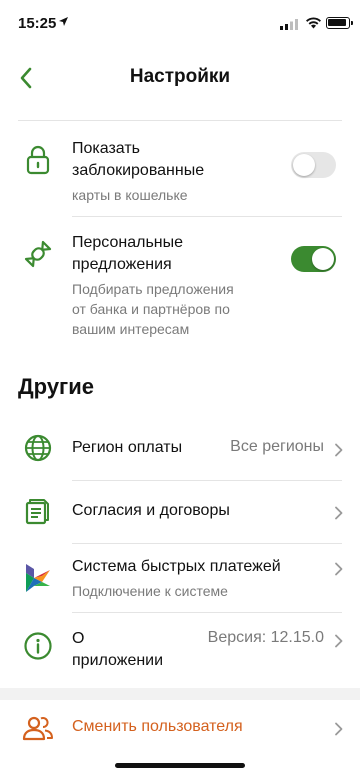  What do you see at coordinates (339, 23) in the screenshot?
I see `battery-icon` at bounding box center [339, 23].